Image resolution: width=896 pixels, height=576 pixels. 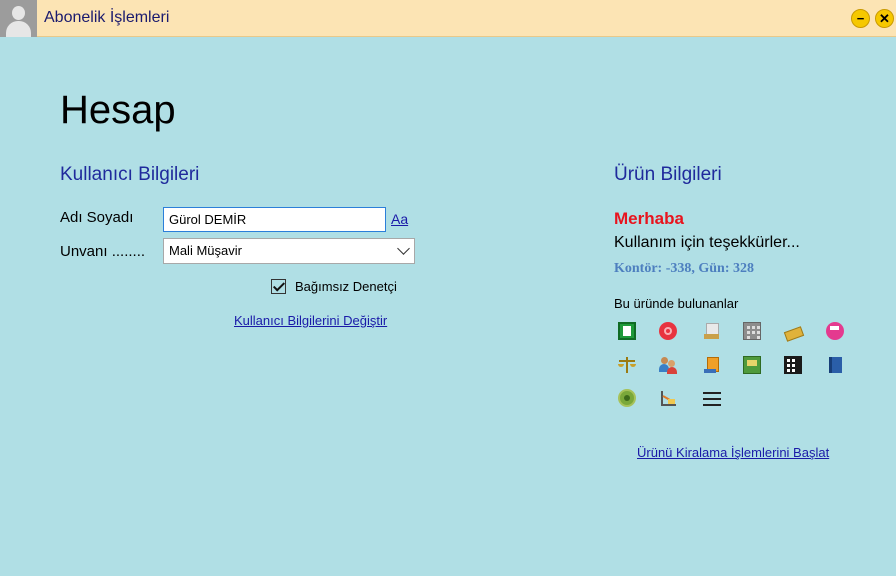 What do you see at coordinates (835, 365) in the screenshot?
I see `blue-book-icon` at bounding box center [835, 365].